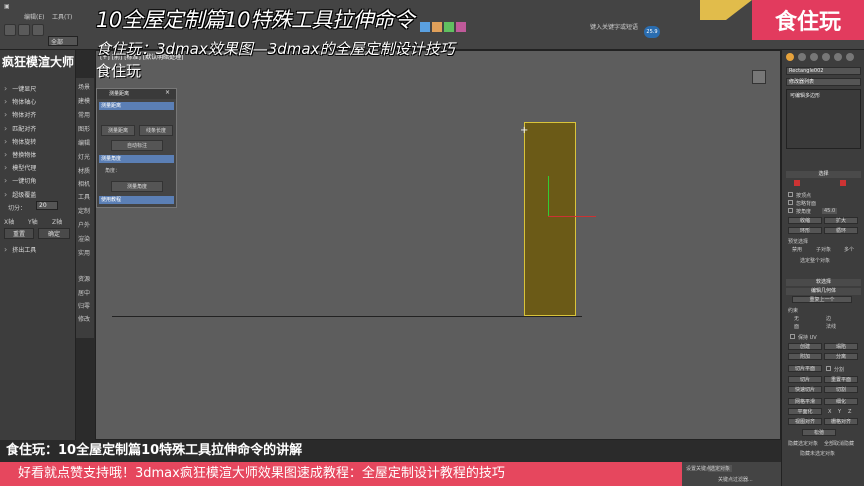 The height and width of the screenshot is (486, 864). I want to click on stack-item: 可编辑多边形, so click(805, 95).